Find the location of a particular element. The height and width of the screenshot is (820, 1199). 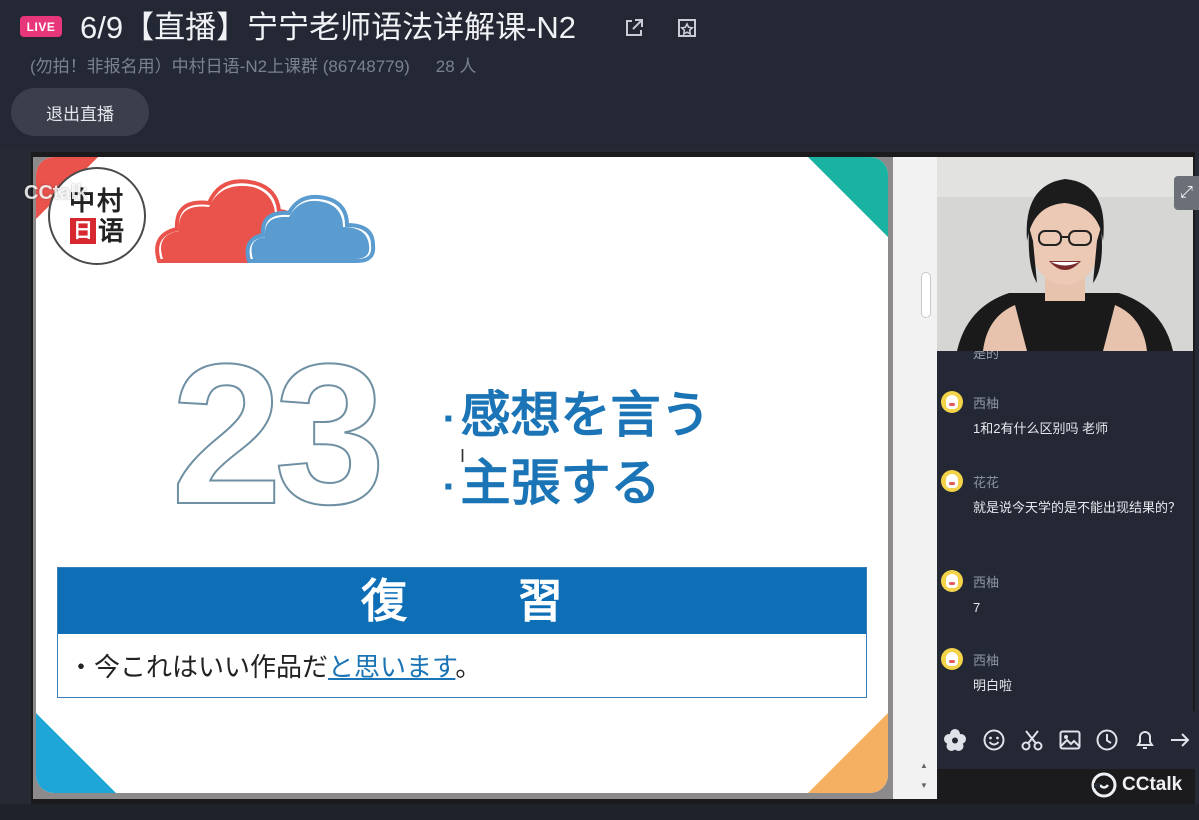

review-suffix: 。 is located at coordinates (468, 667).